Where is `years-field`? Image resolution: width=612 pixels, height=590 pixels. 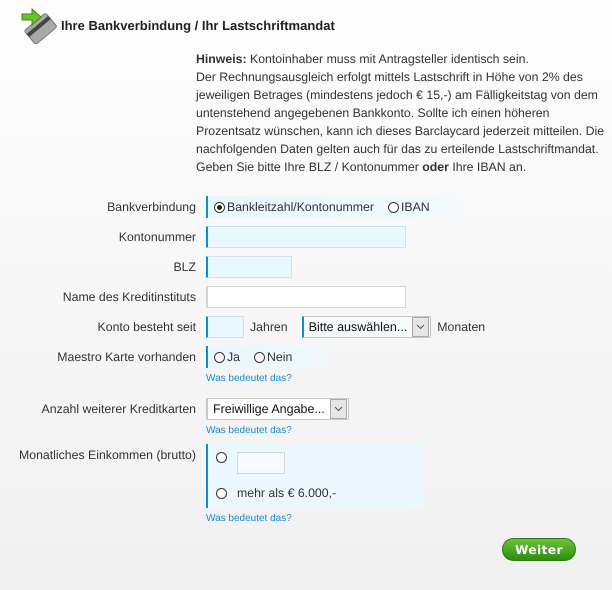 years-field is located at coordinates (225, 327).